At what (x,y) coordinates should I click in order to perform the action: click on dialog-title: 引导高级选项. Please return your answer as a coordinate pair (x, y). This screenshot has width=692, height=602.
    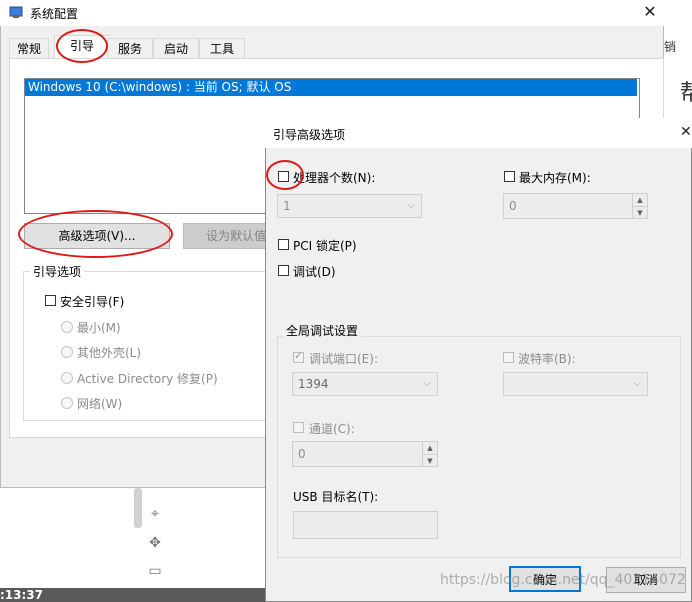
    Looking at the image, I should click on (309, 135).